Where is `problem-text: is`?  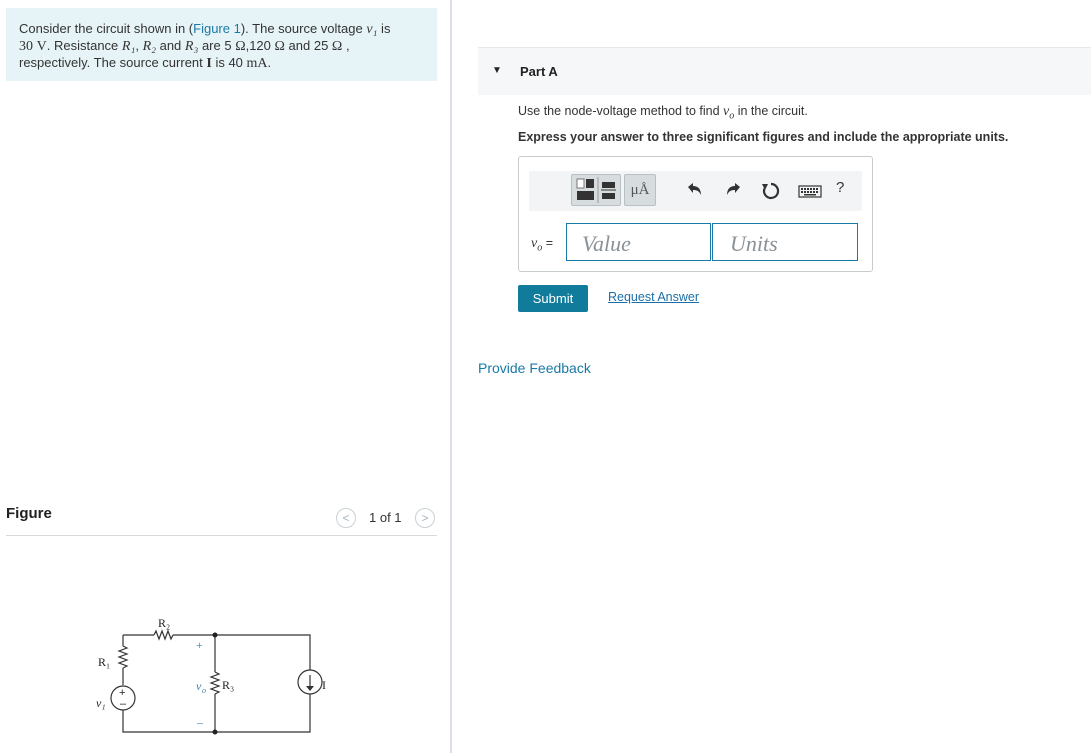 problem-text: is is located at coordinates (384, 28).